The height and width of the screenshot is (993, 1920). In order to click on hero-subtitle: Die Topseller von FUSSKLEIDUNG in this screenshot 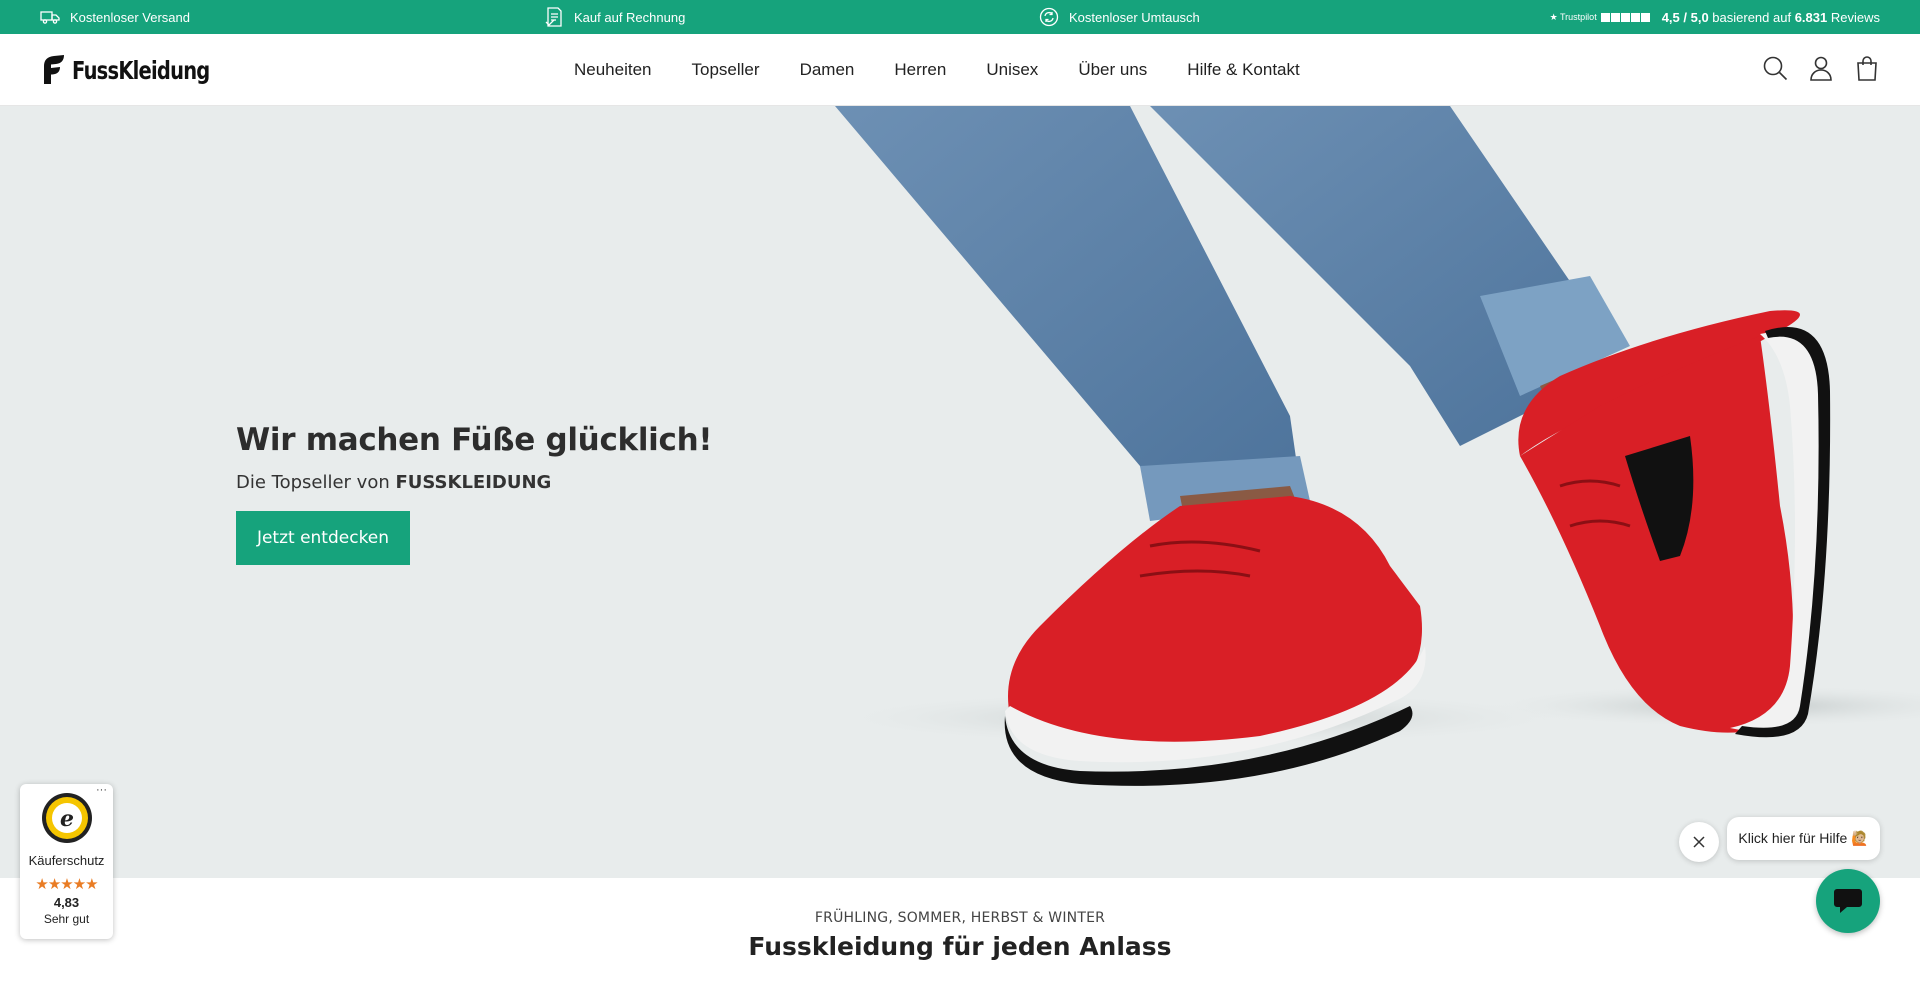, I will do `click(394, 482)`.